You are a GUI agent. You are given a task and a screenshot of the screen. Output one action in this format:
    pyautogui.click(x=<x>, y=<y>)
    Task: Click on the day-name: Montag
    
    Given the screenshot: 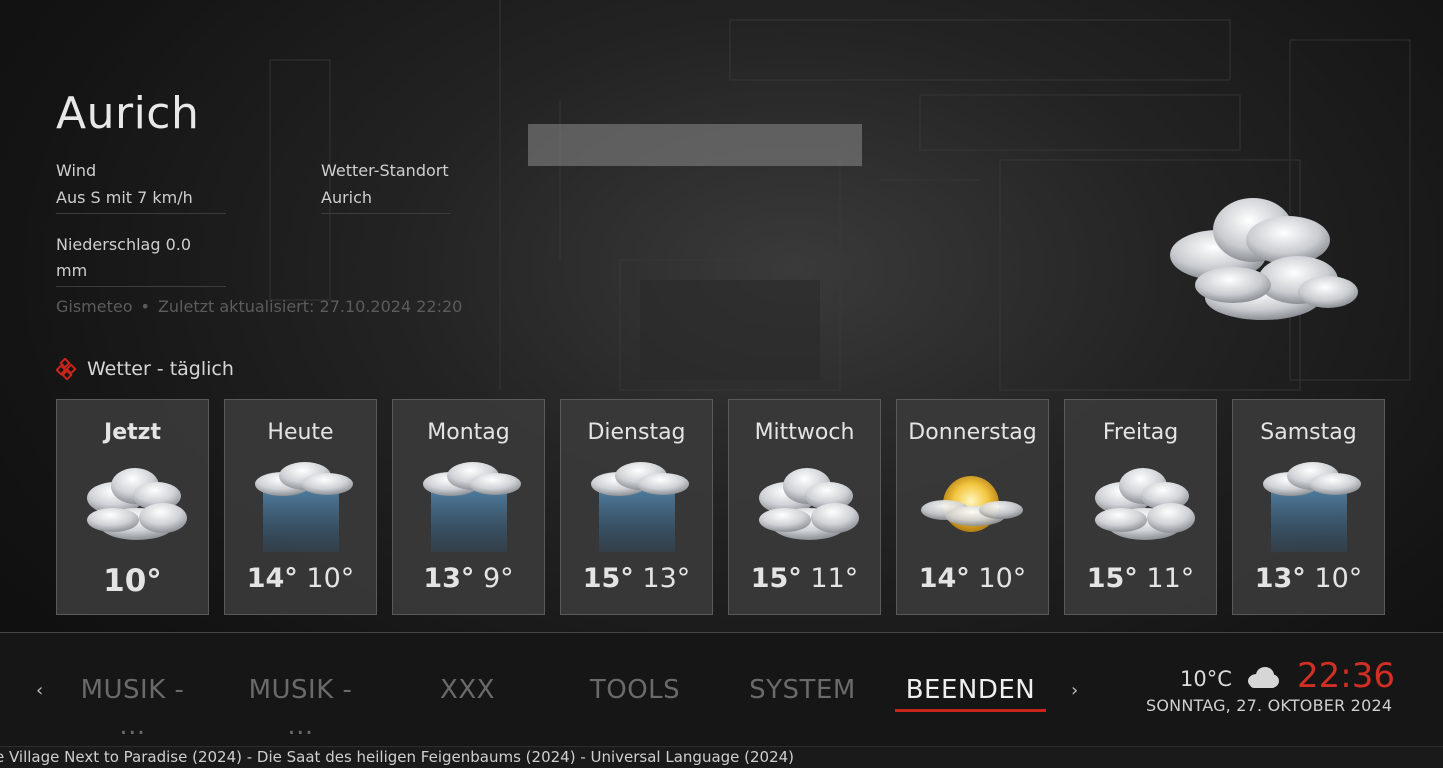 What is the action you would take?
    pyautogui.click(x=468, y=432)
    